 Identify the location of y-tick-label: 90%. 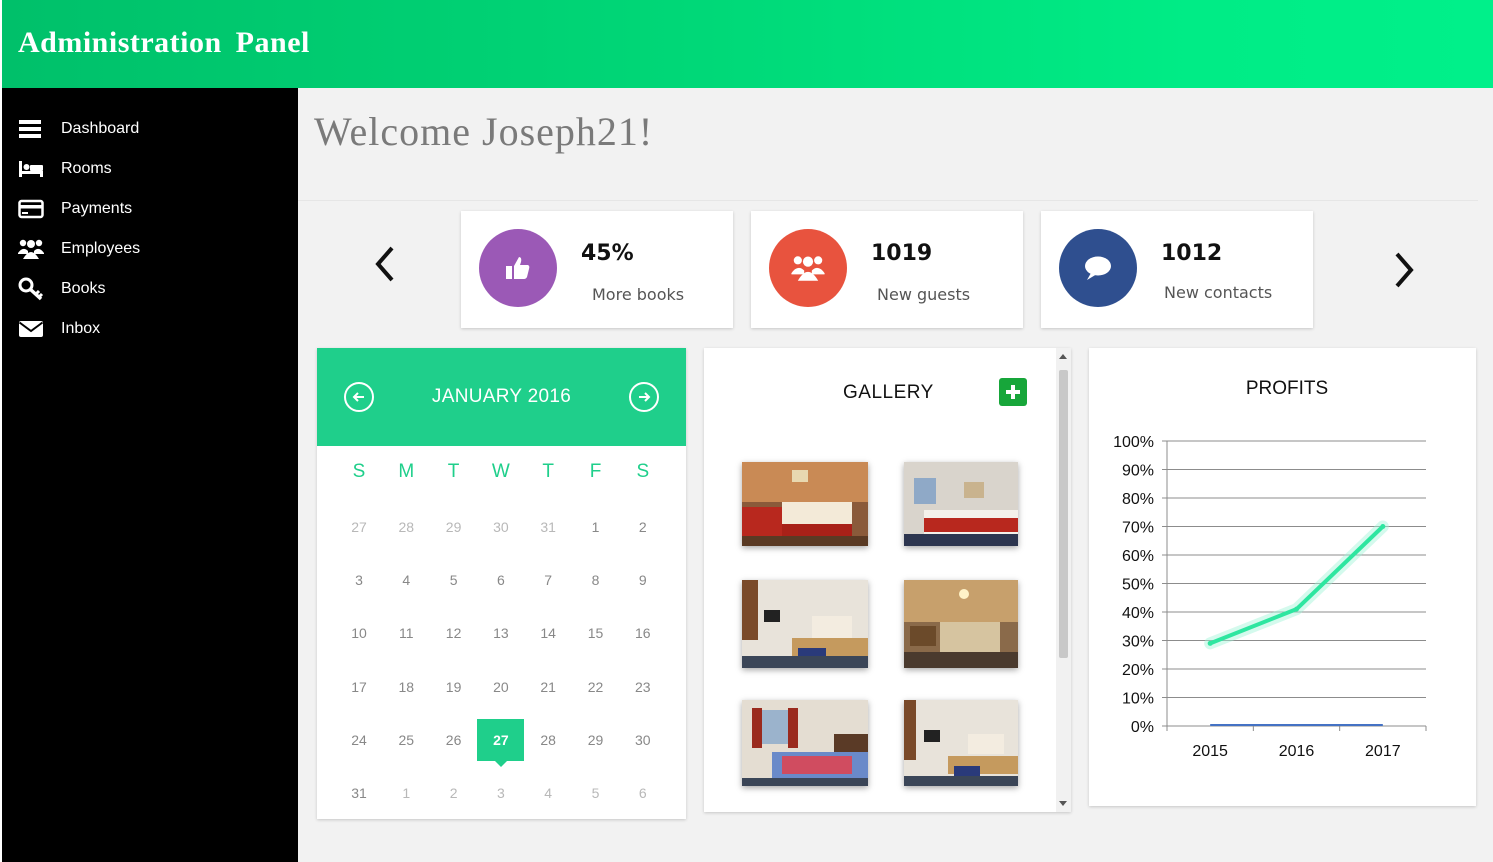
(1138, 471).